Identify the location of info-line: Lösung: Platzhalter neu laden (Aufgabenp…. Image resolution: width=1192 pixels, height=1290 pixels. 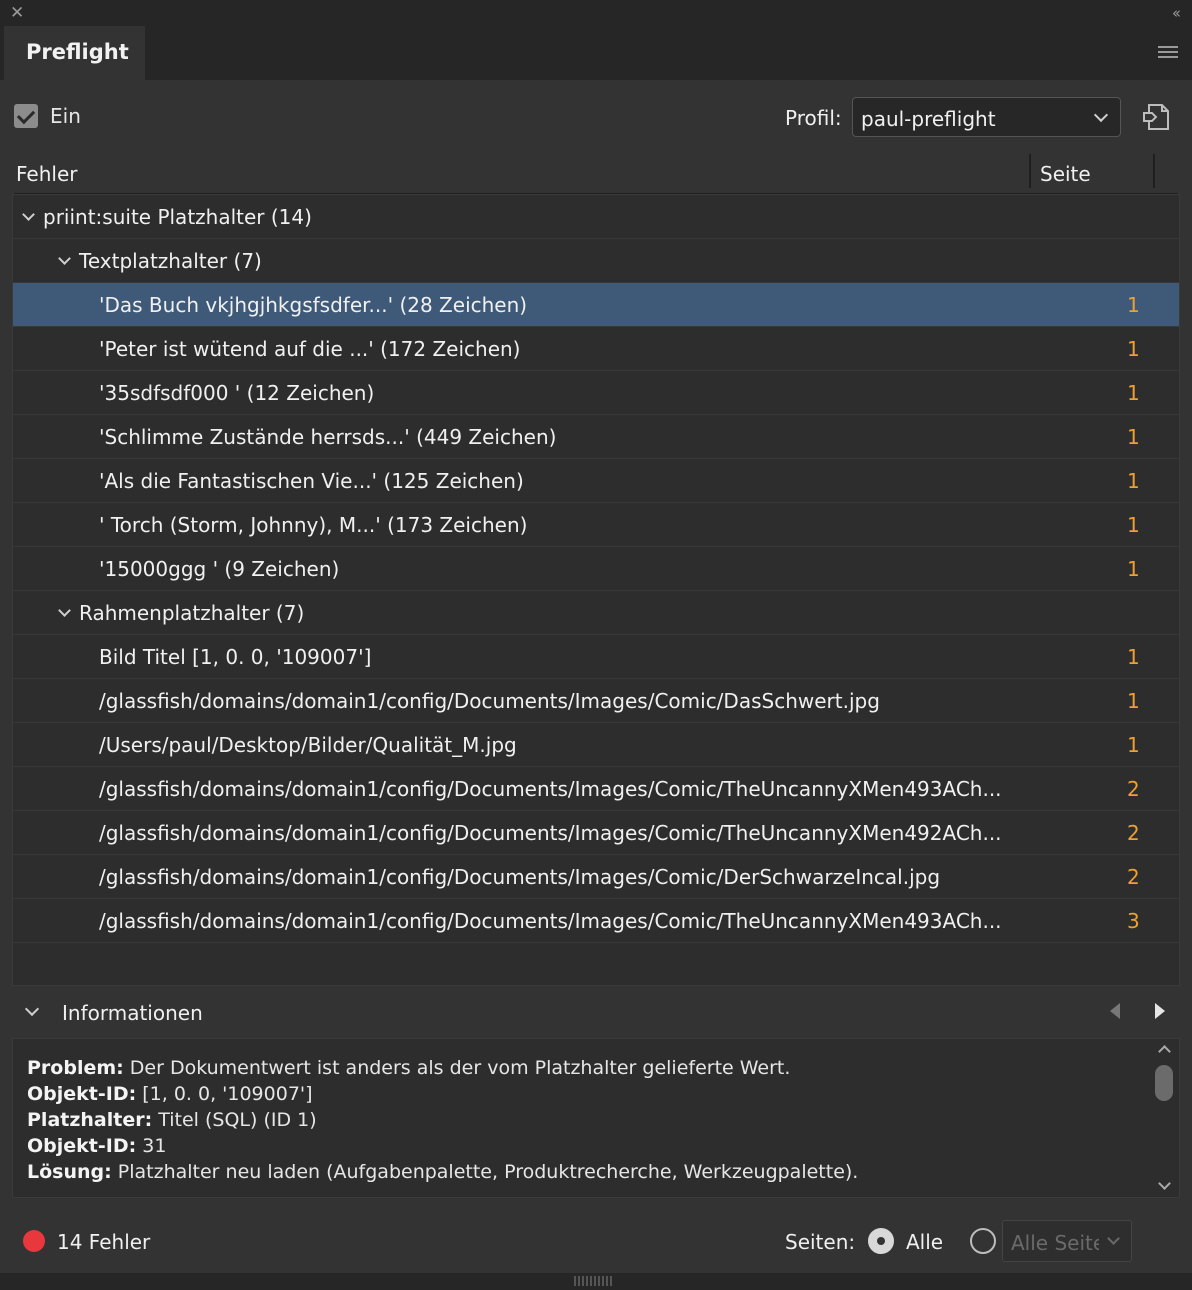
(442, 1172).